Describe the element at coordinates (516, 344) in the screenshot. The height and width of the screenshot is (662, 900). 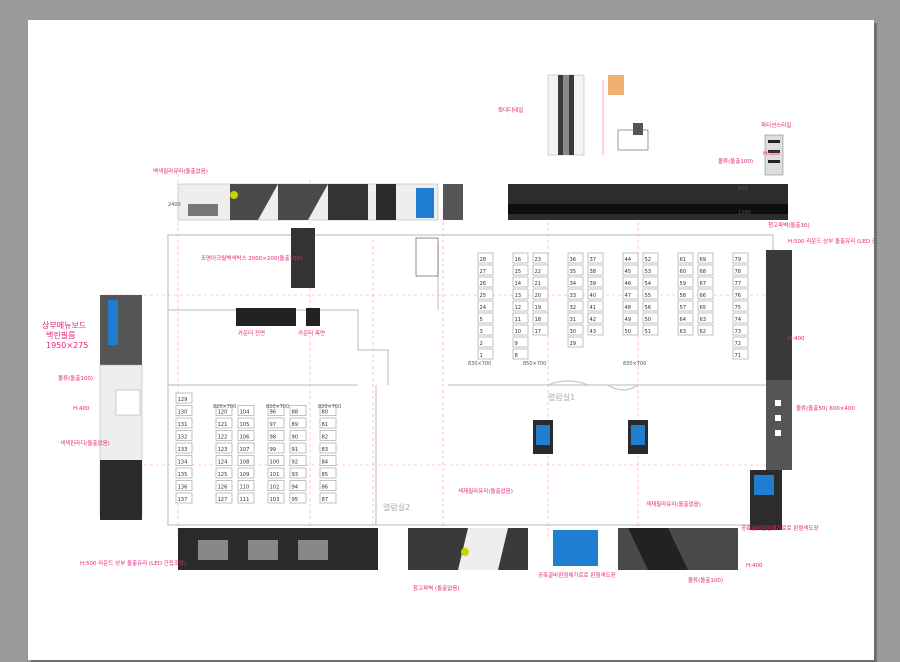
I see `seat-number: 9` at that location.